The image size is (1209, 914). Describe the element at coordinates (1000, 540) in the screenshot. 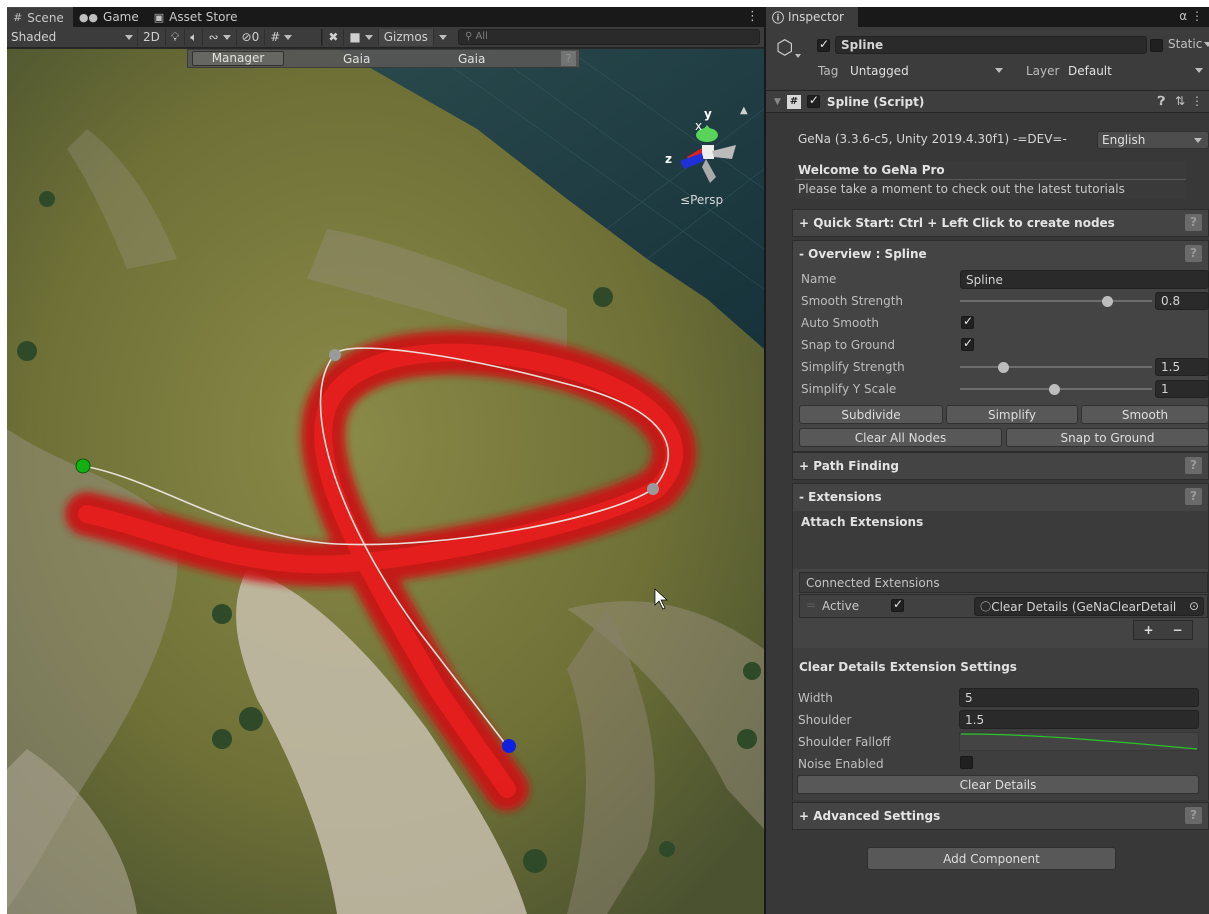

I see `attach-extensions-area: Attach Extensions` at that location.